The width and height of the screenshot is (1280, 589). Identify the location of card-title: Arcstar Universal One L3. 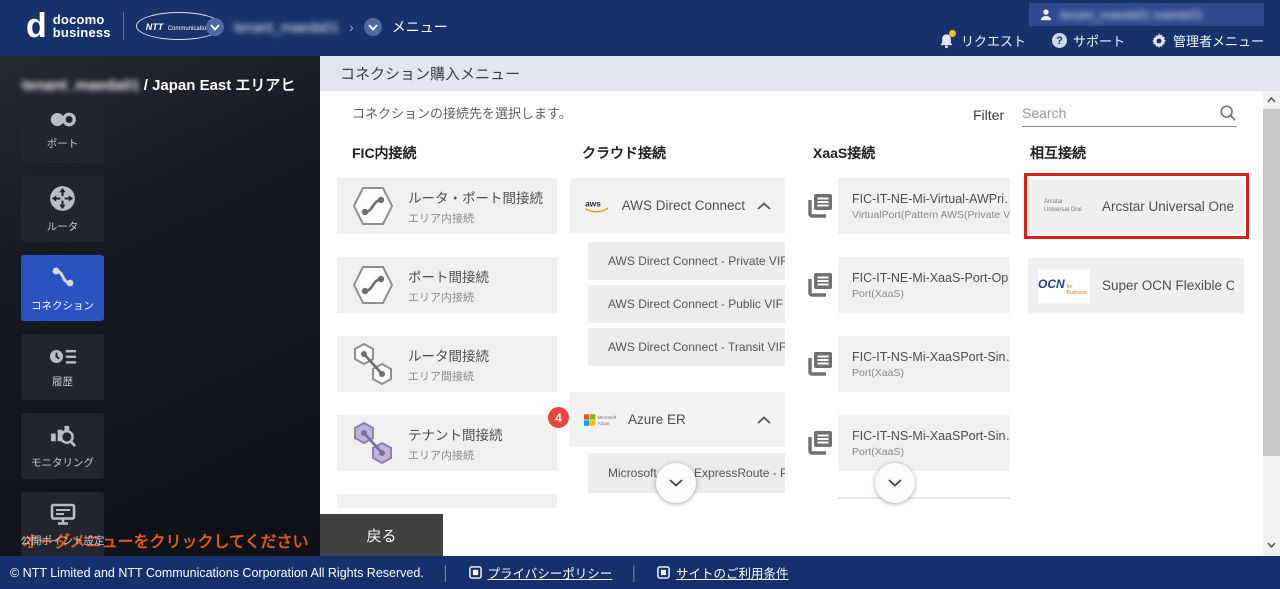
(1168, 206).